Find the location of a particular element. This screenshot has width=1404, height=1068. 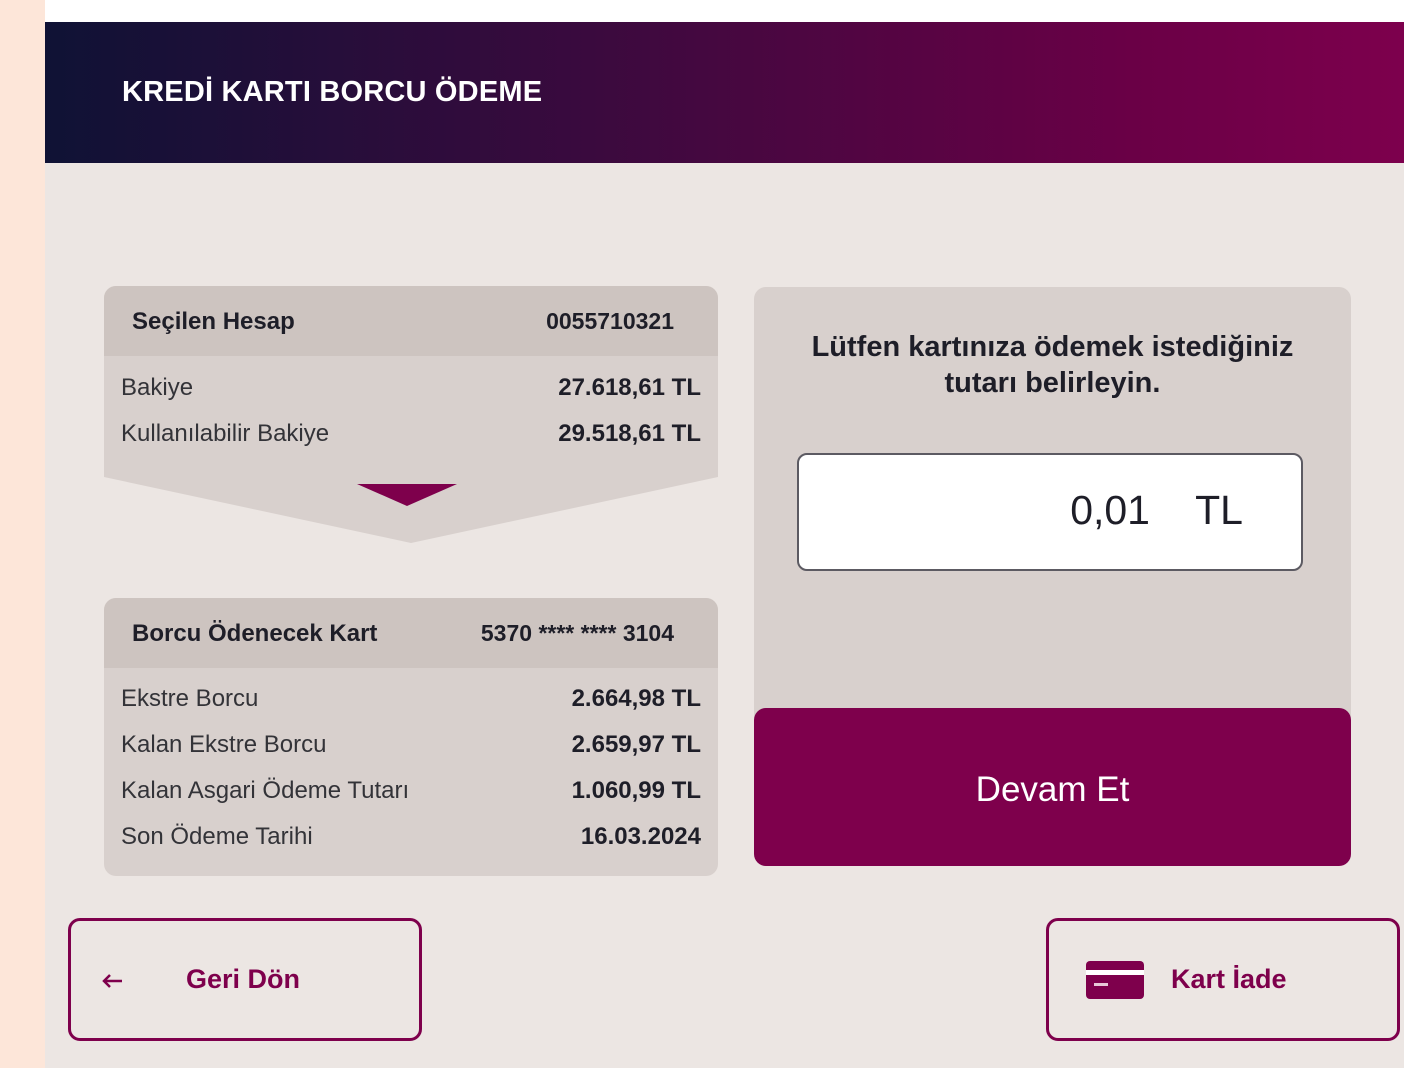

available-balance-label: Kullanılabilir Bakiye is located at coordinates (225, 433).